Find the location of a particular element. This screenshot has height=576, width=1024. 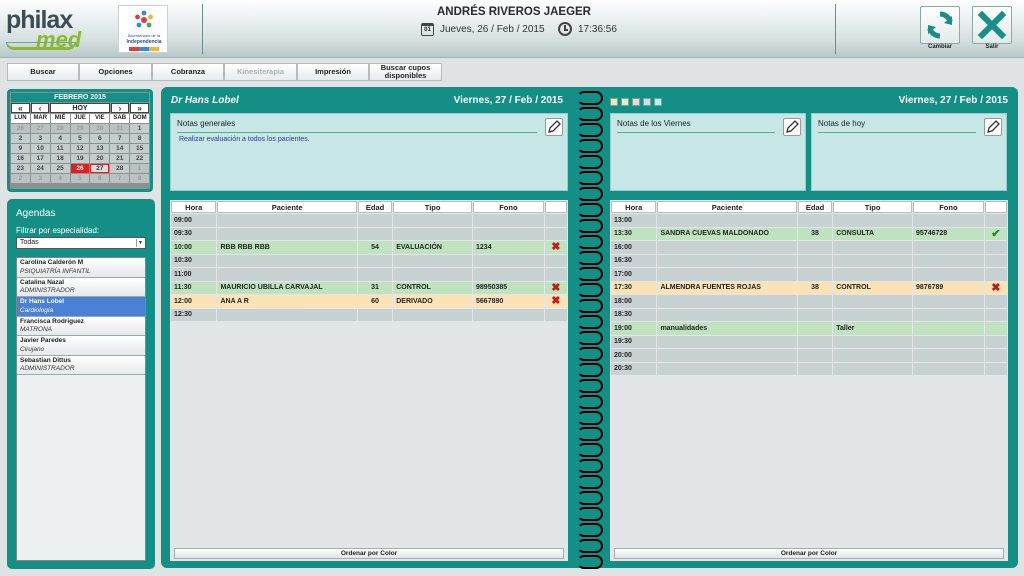

calendar-day: 23 is located at coordinates (20, 168).